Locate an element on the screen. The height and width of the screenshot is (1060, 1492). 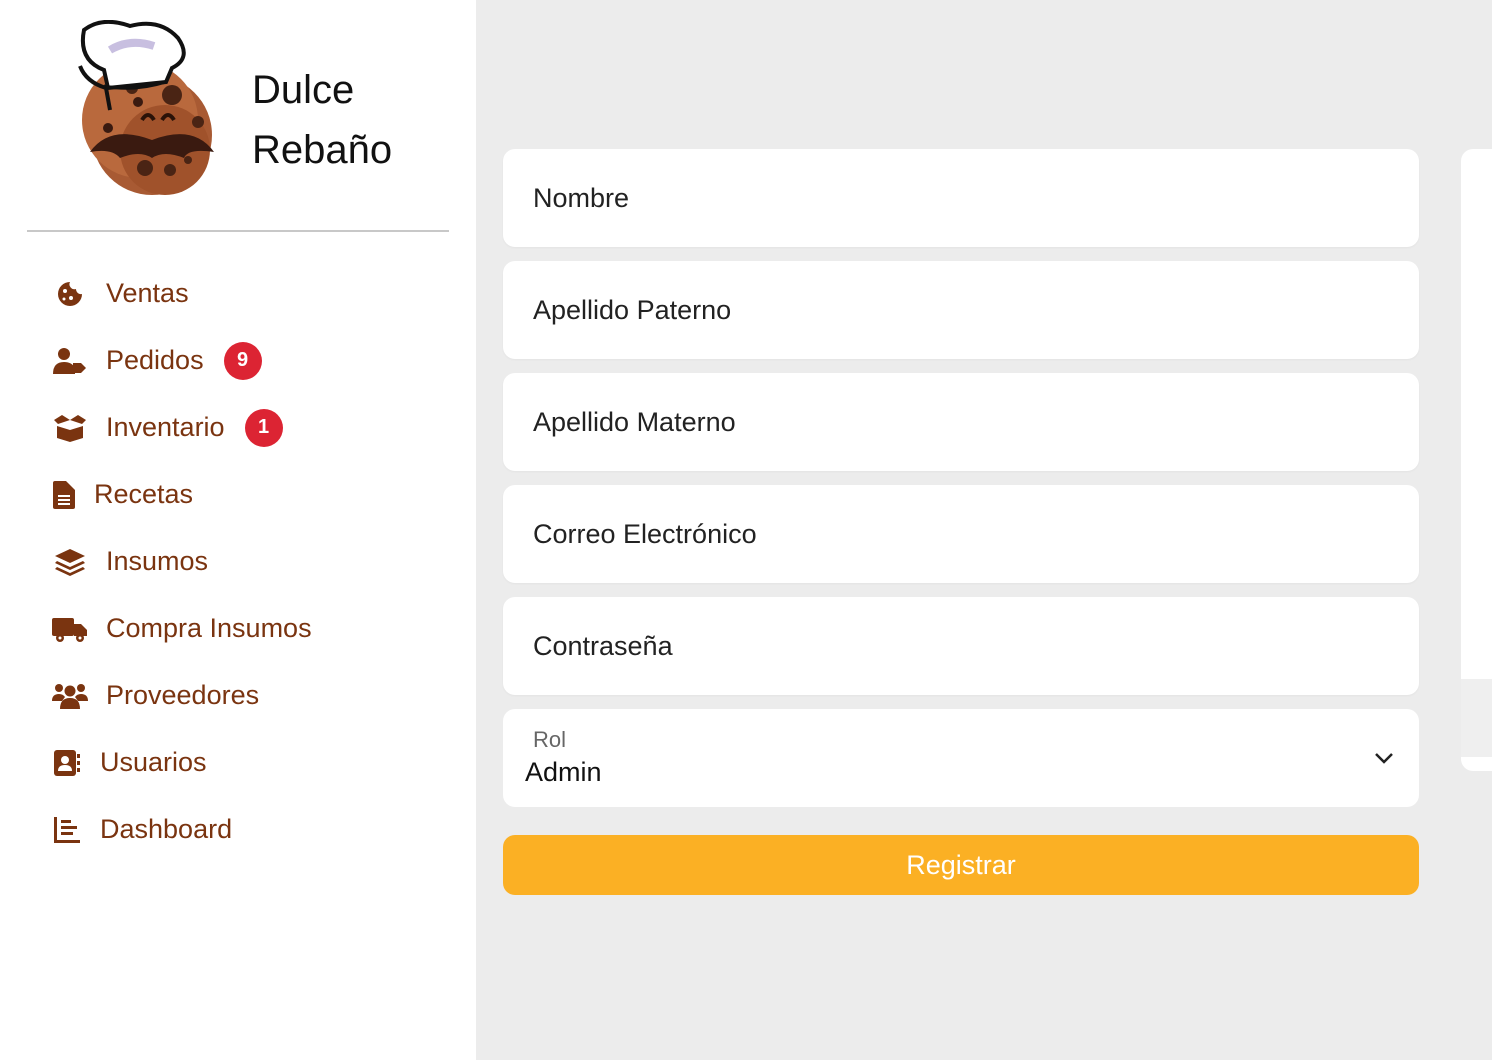
nav-item-usuarios: Usuarios is located at coordinates (252, 762).